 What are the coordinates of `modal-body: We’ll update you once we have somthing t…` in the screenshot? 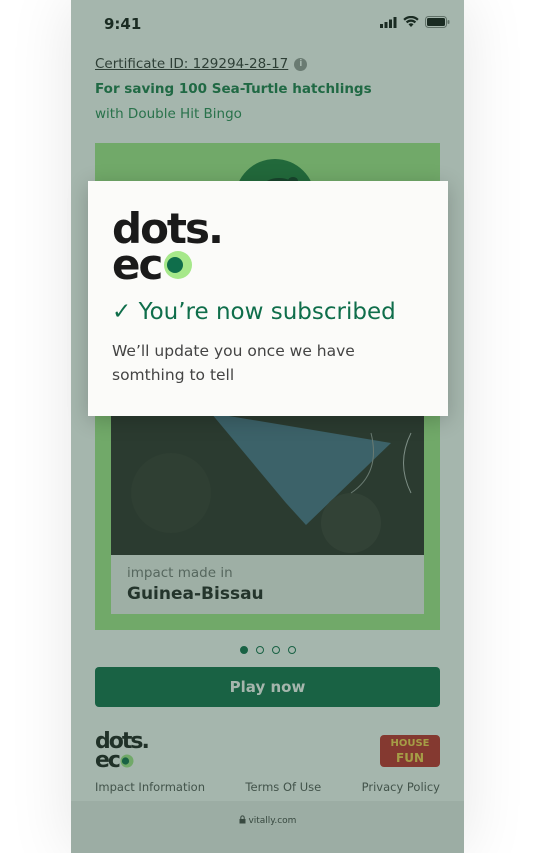 It's located at (233, 363).